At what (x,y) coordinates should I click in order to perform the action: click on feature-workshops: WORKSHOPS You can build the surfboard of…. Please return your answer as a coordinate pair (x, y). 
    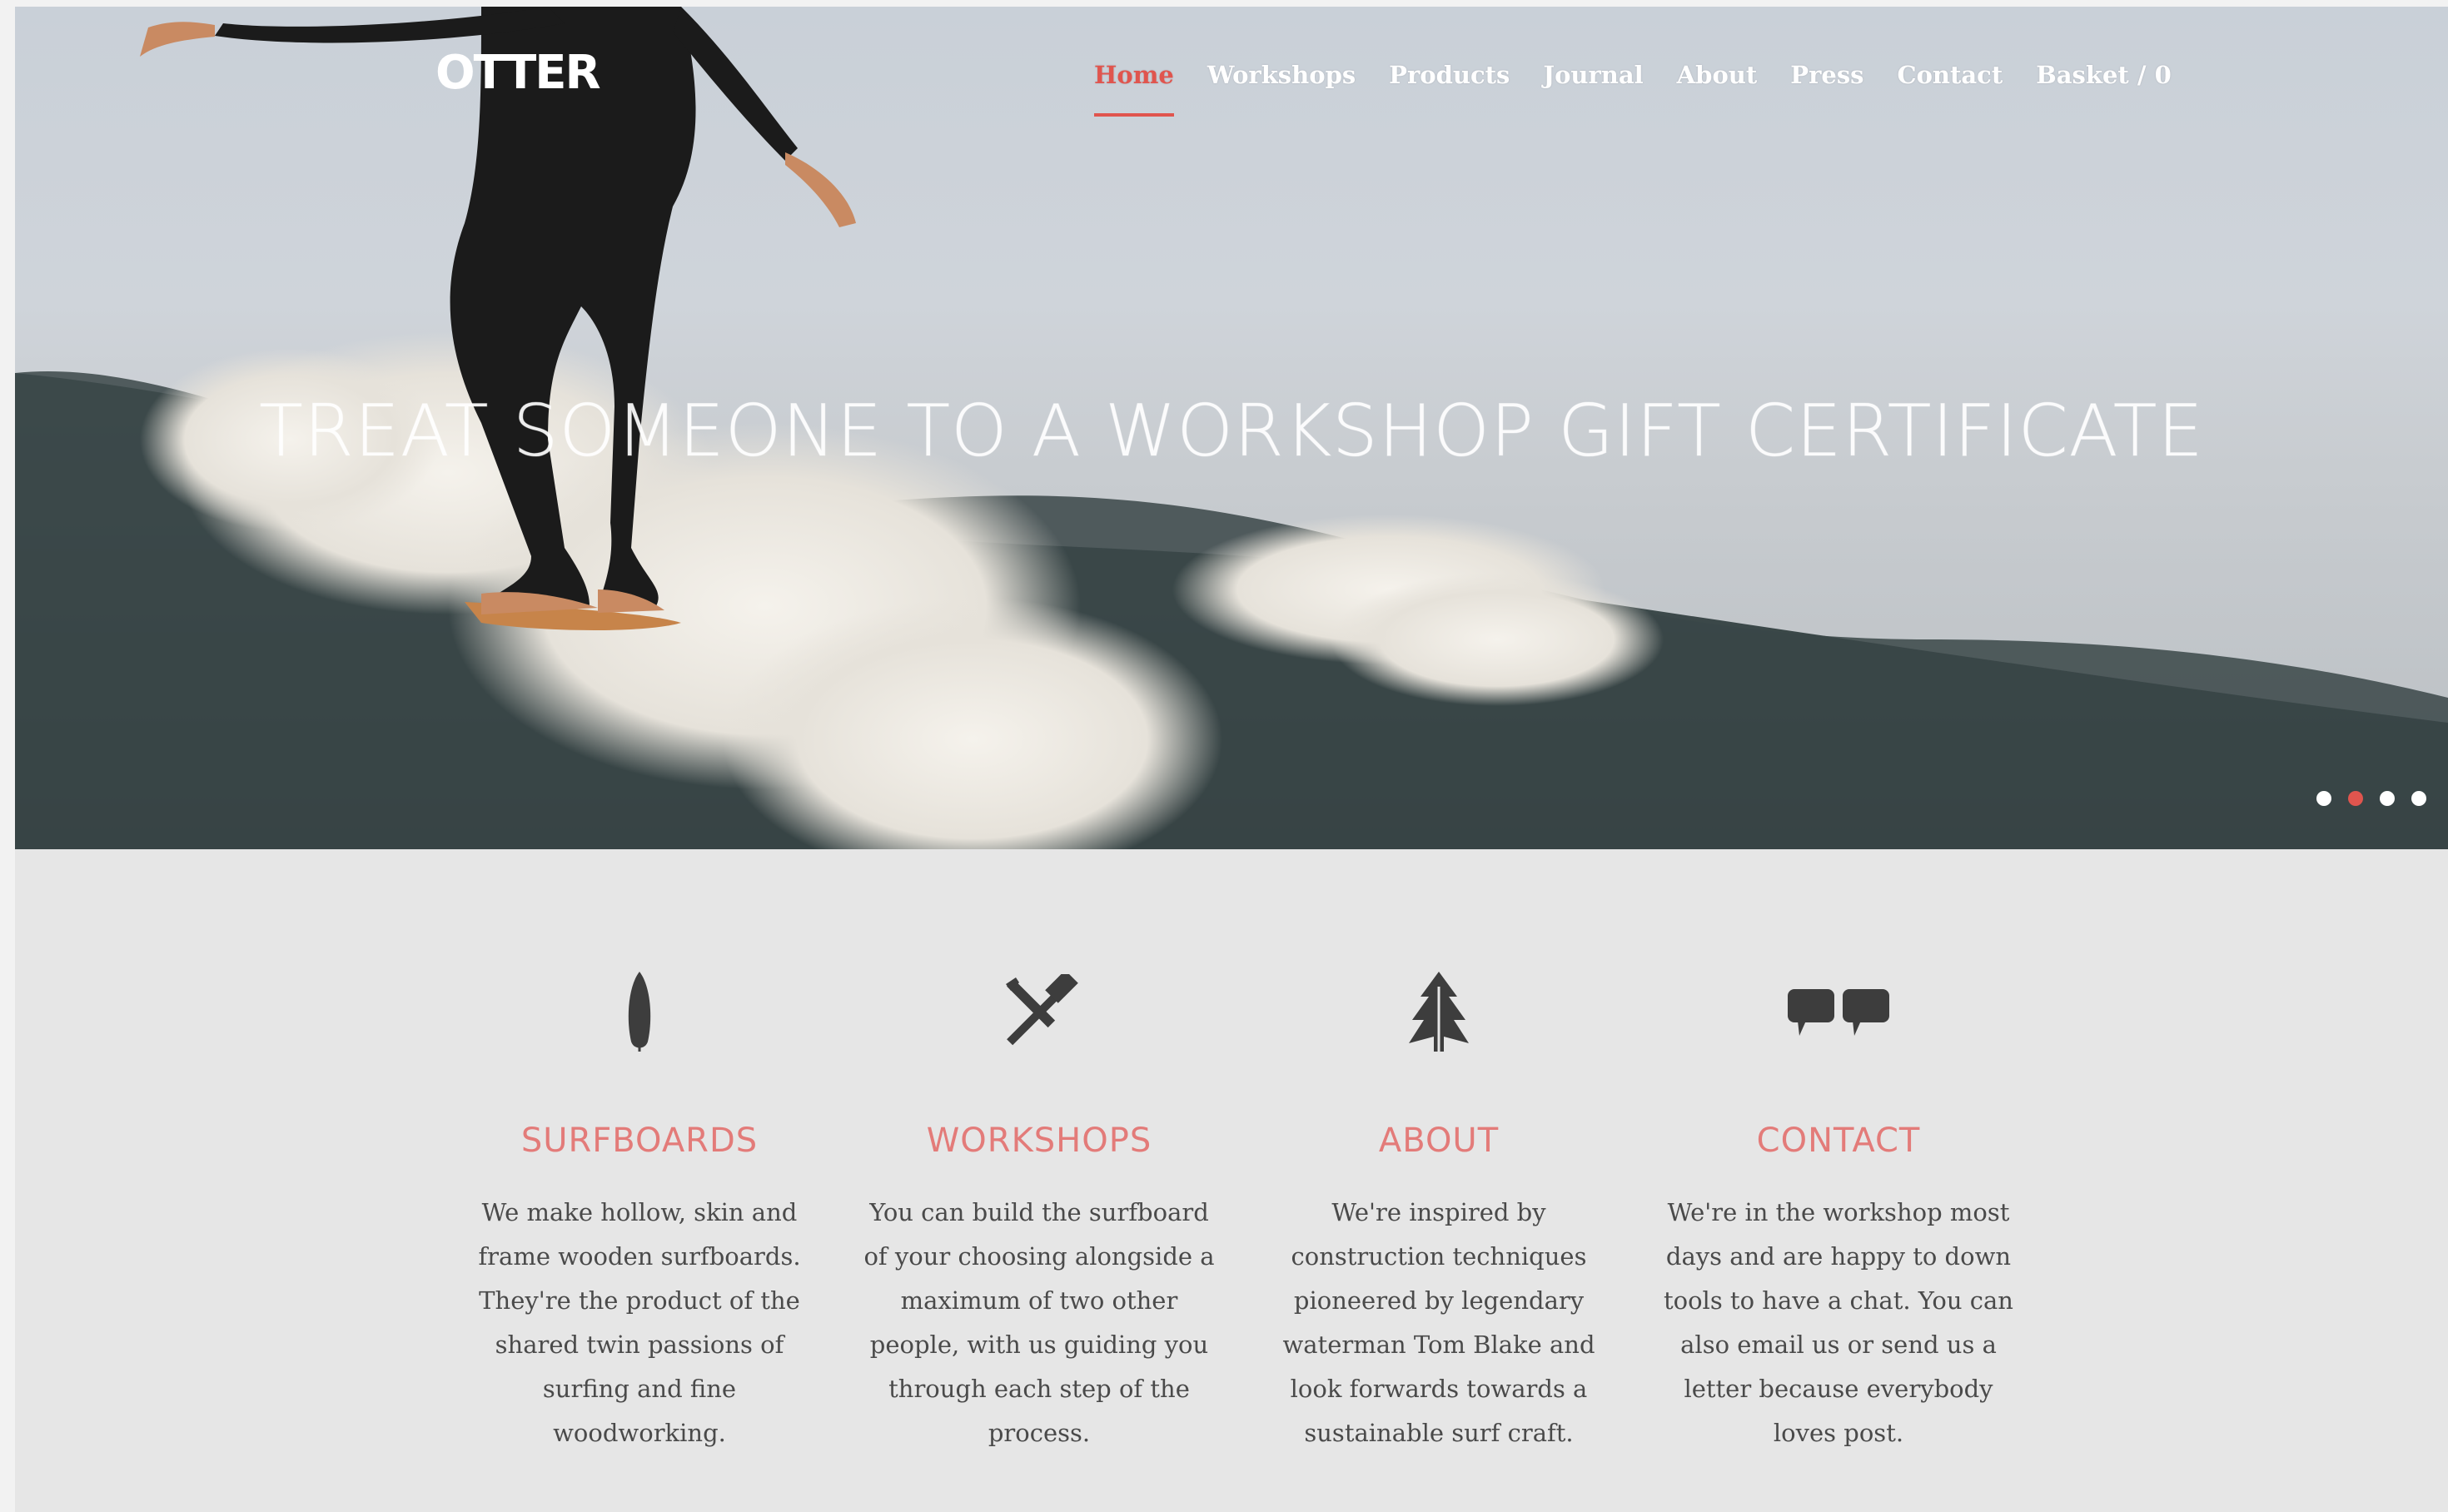
    Looking at the image, I should click on (1039, 1206).